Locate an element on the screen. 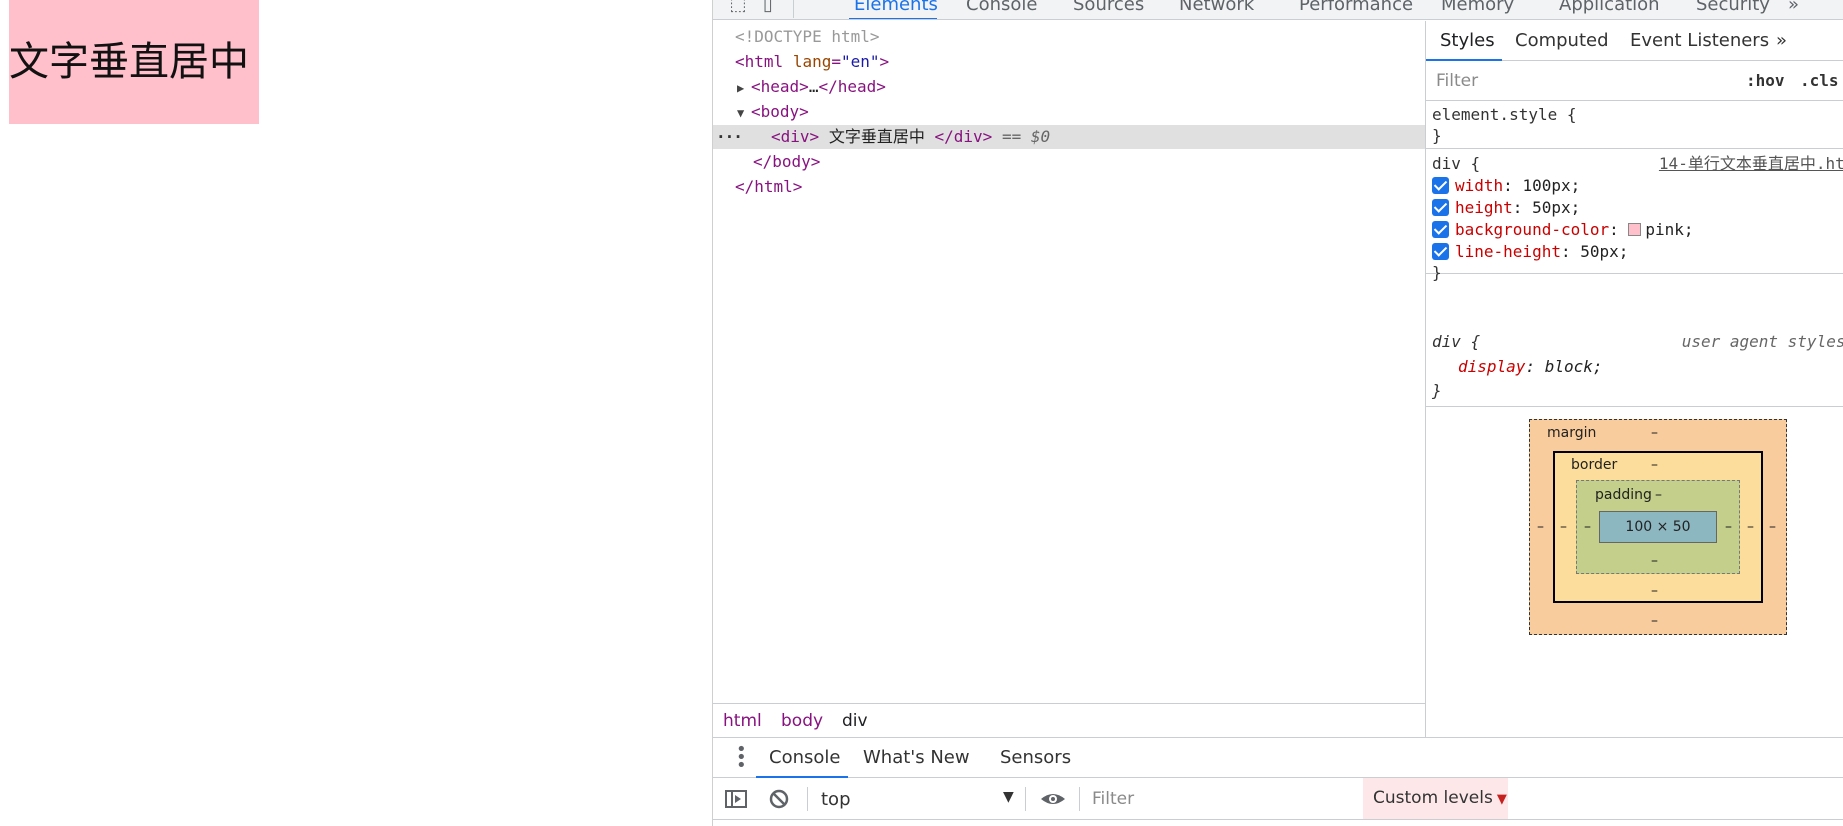  sidebar-toggle-icon is located at coordinates (736, 799).